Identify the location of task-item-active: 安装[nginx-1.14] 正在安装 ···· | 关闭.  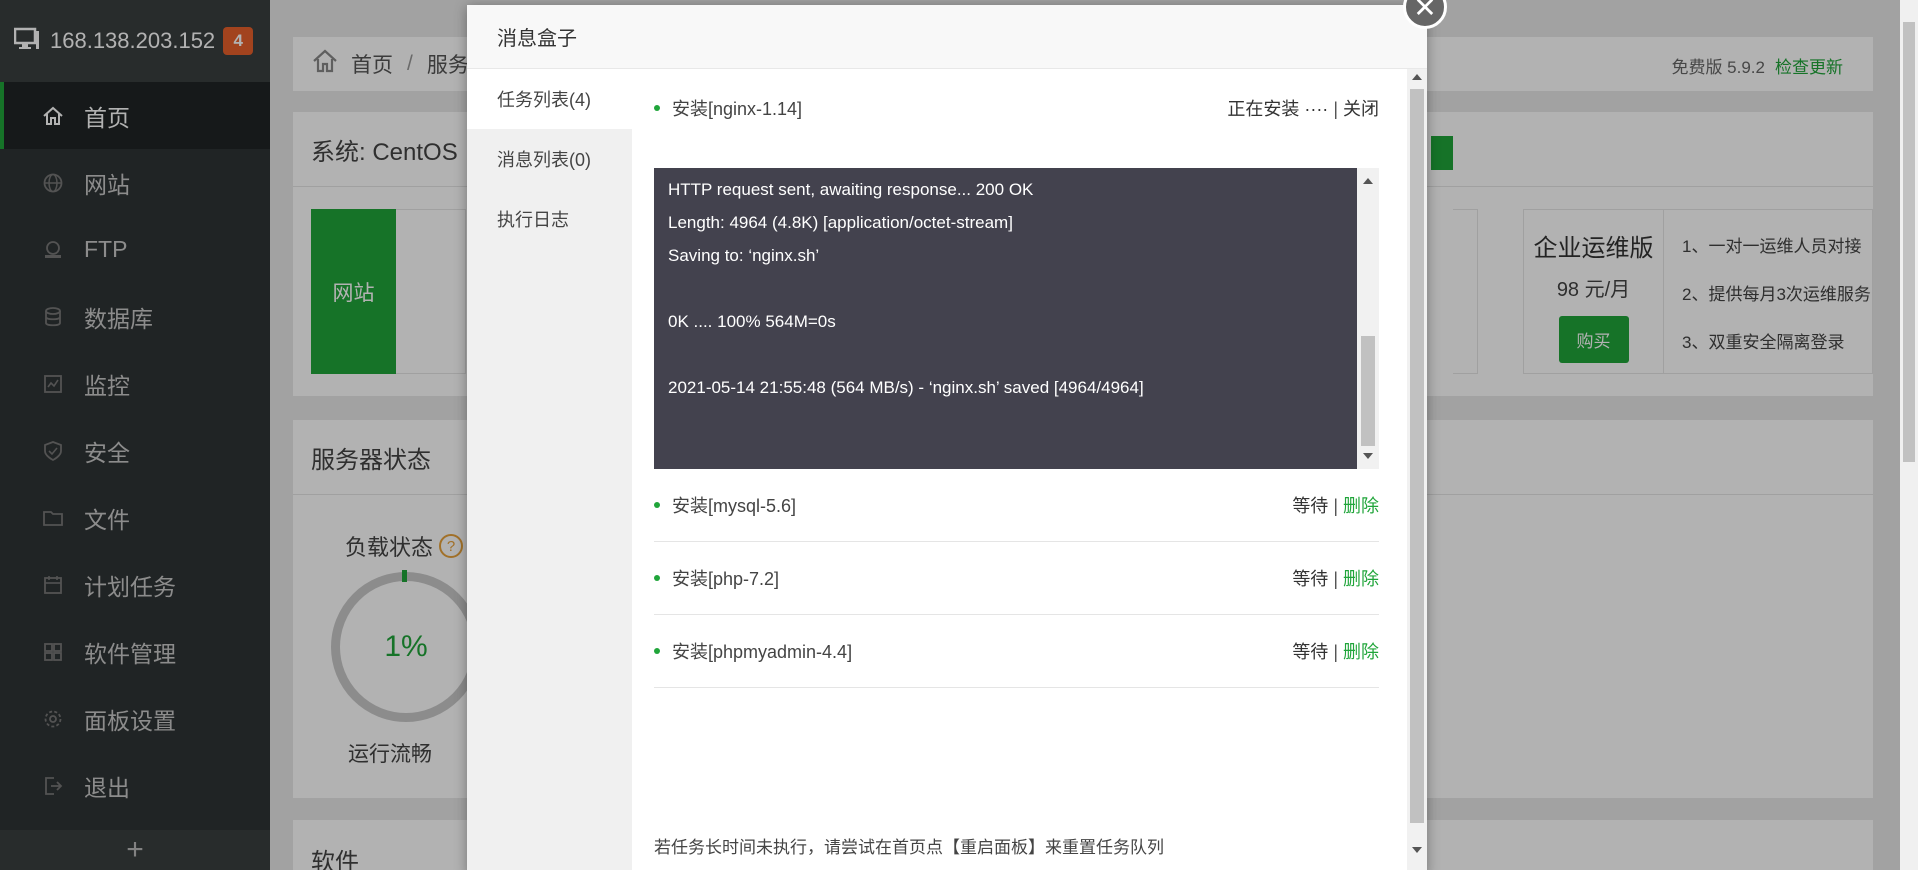
(1016, 108).